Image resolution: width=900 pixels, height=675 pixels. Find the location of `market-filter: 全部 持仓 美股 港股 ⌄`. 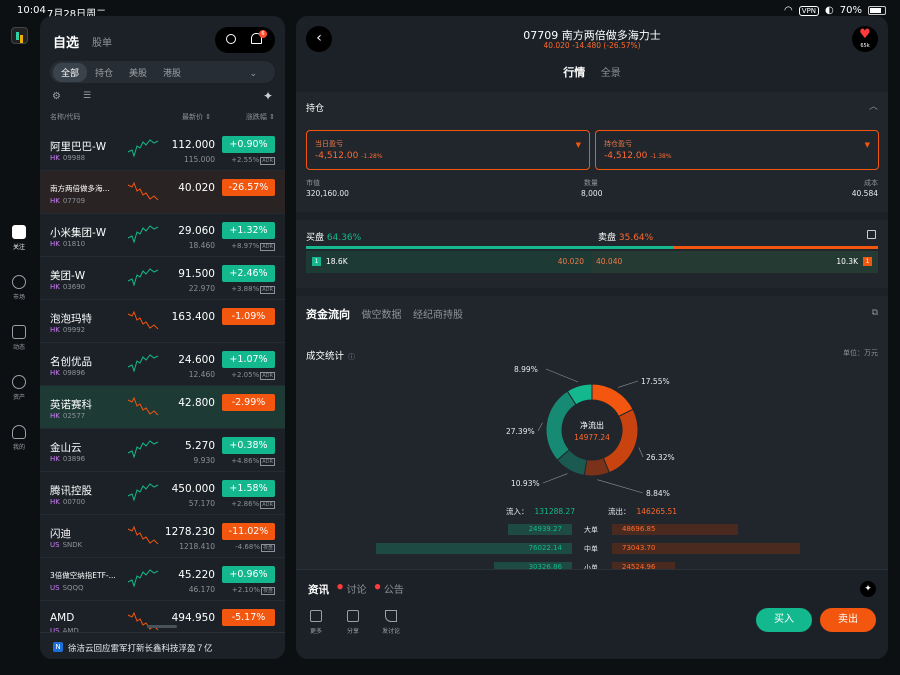

market-filter: 全部 持仓 美股 港股 ⌄ is located at coordinates (162, 72).